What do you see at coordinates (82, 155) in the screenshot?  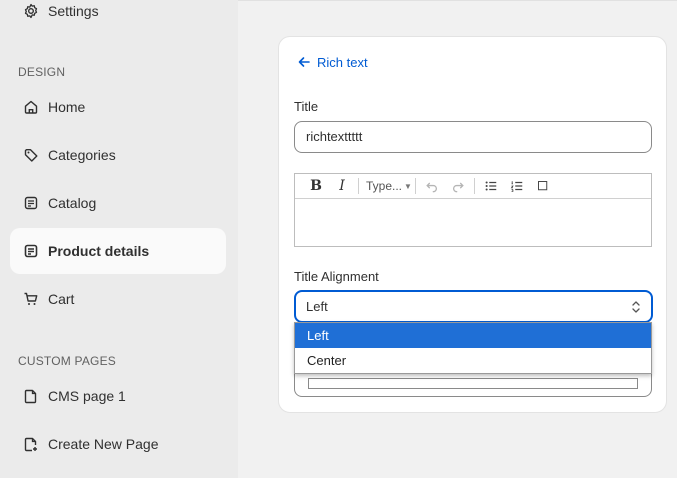 I see `sidebar-item-label: Categories` at bounding box center [82, 155].